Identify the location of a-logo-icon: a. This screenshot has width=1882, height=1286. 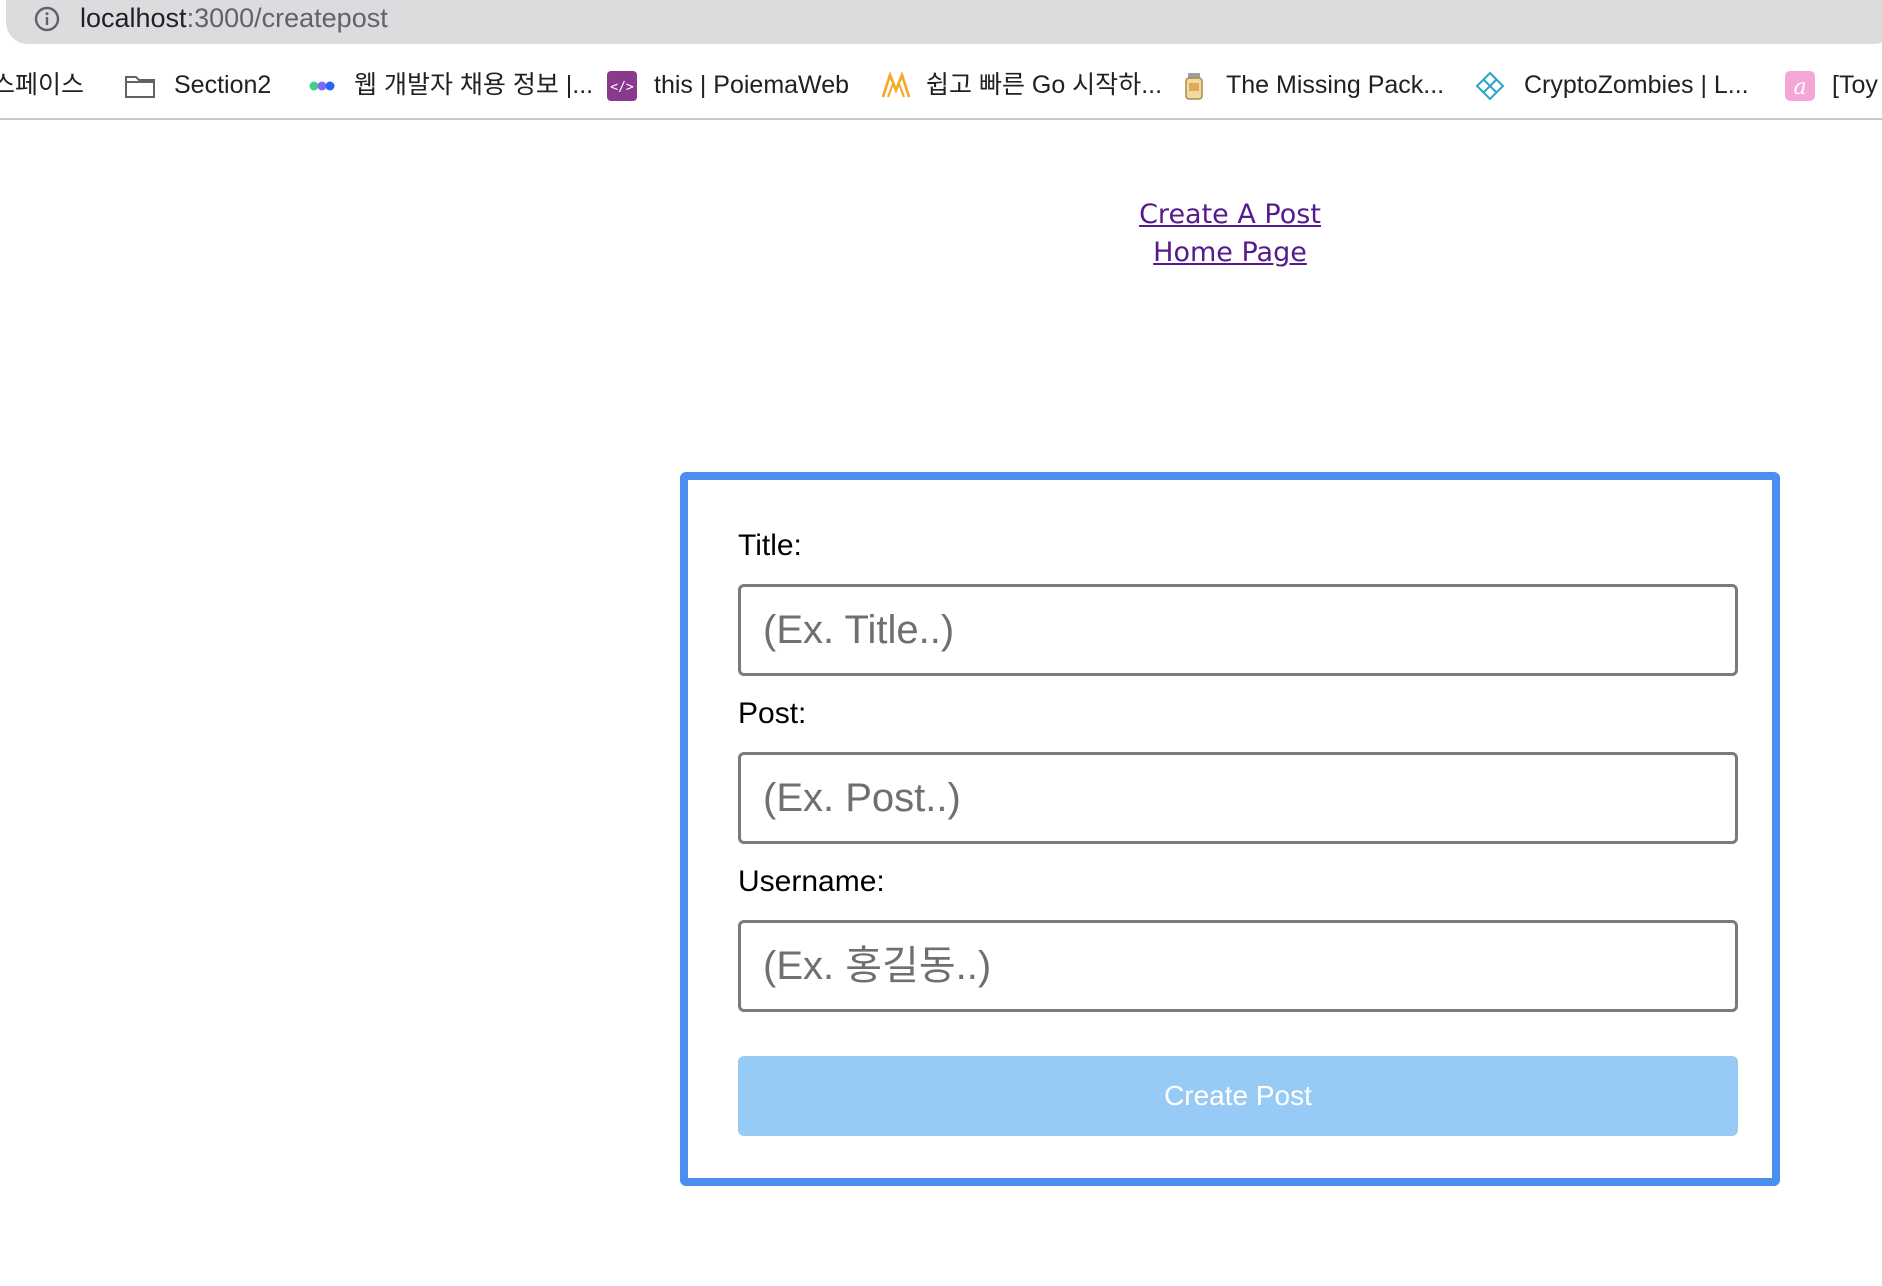
(1800, 86).